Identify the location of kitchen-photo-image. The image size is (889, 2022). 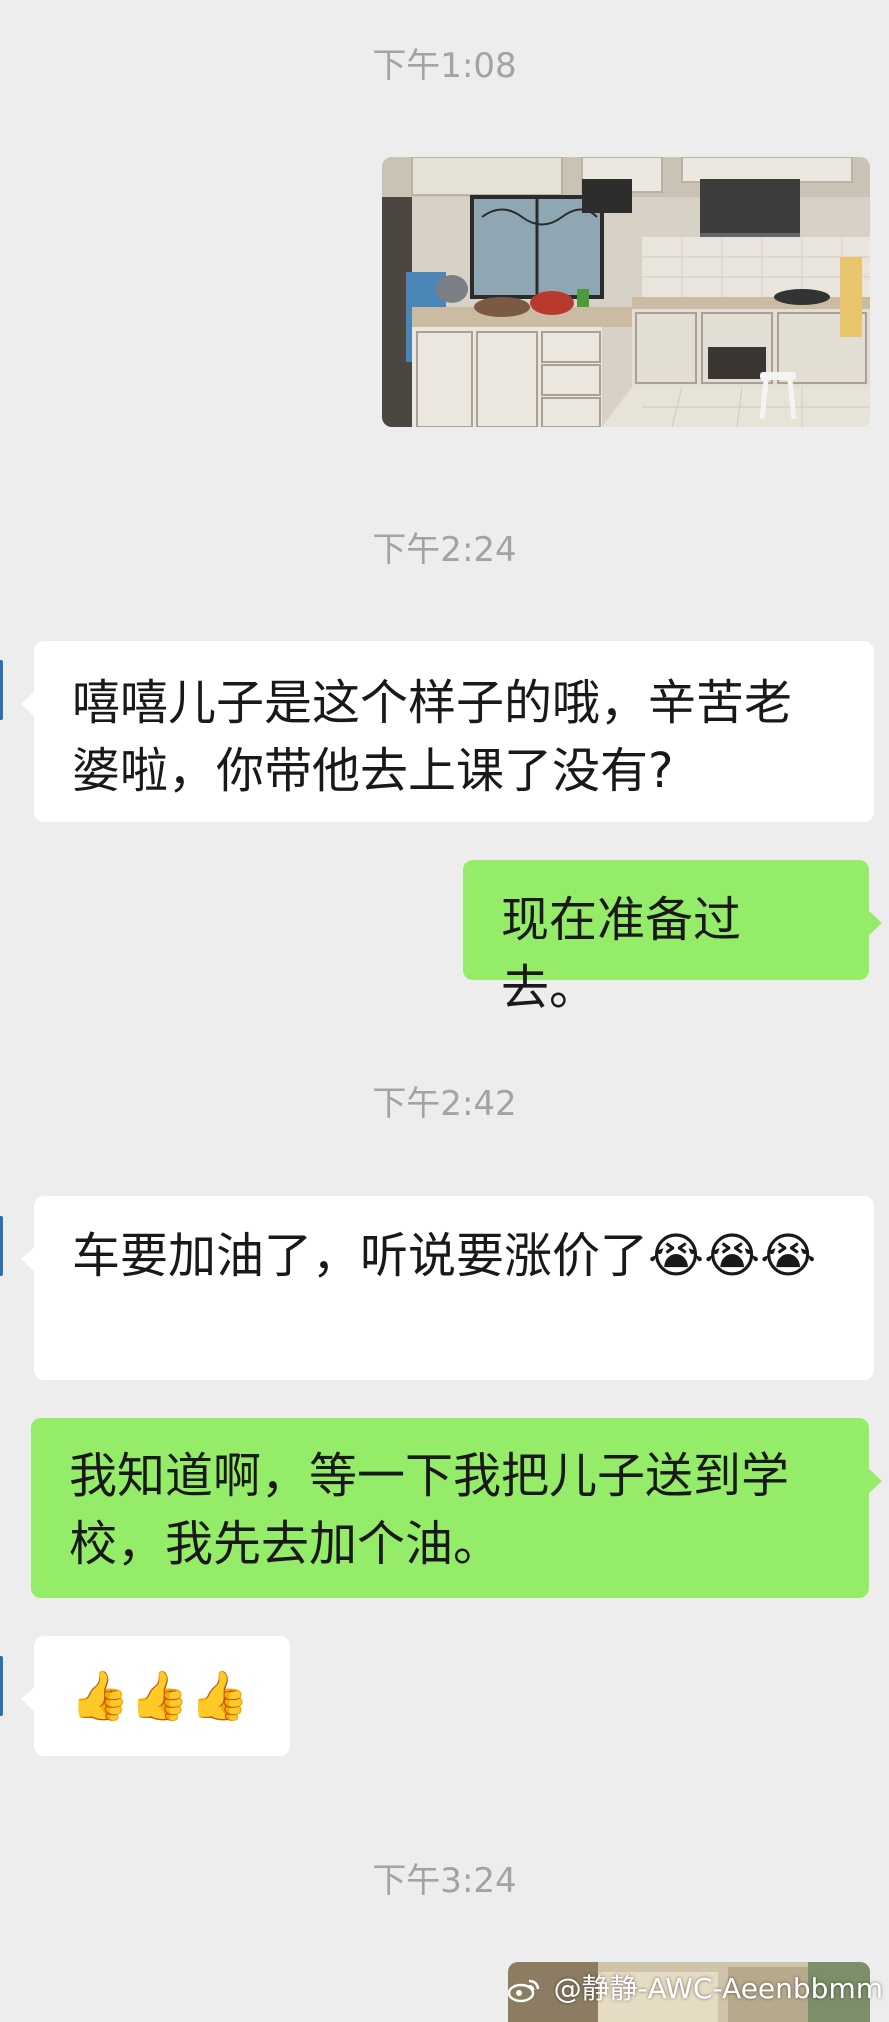
(626, 292).